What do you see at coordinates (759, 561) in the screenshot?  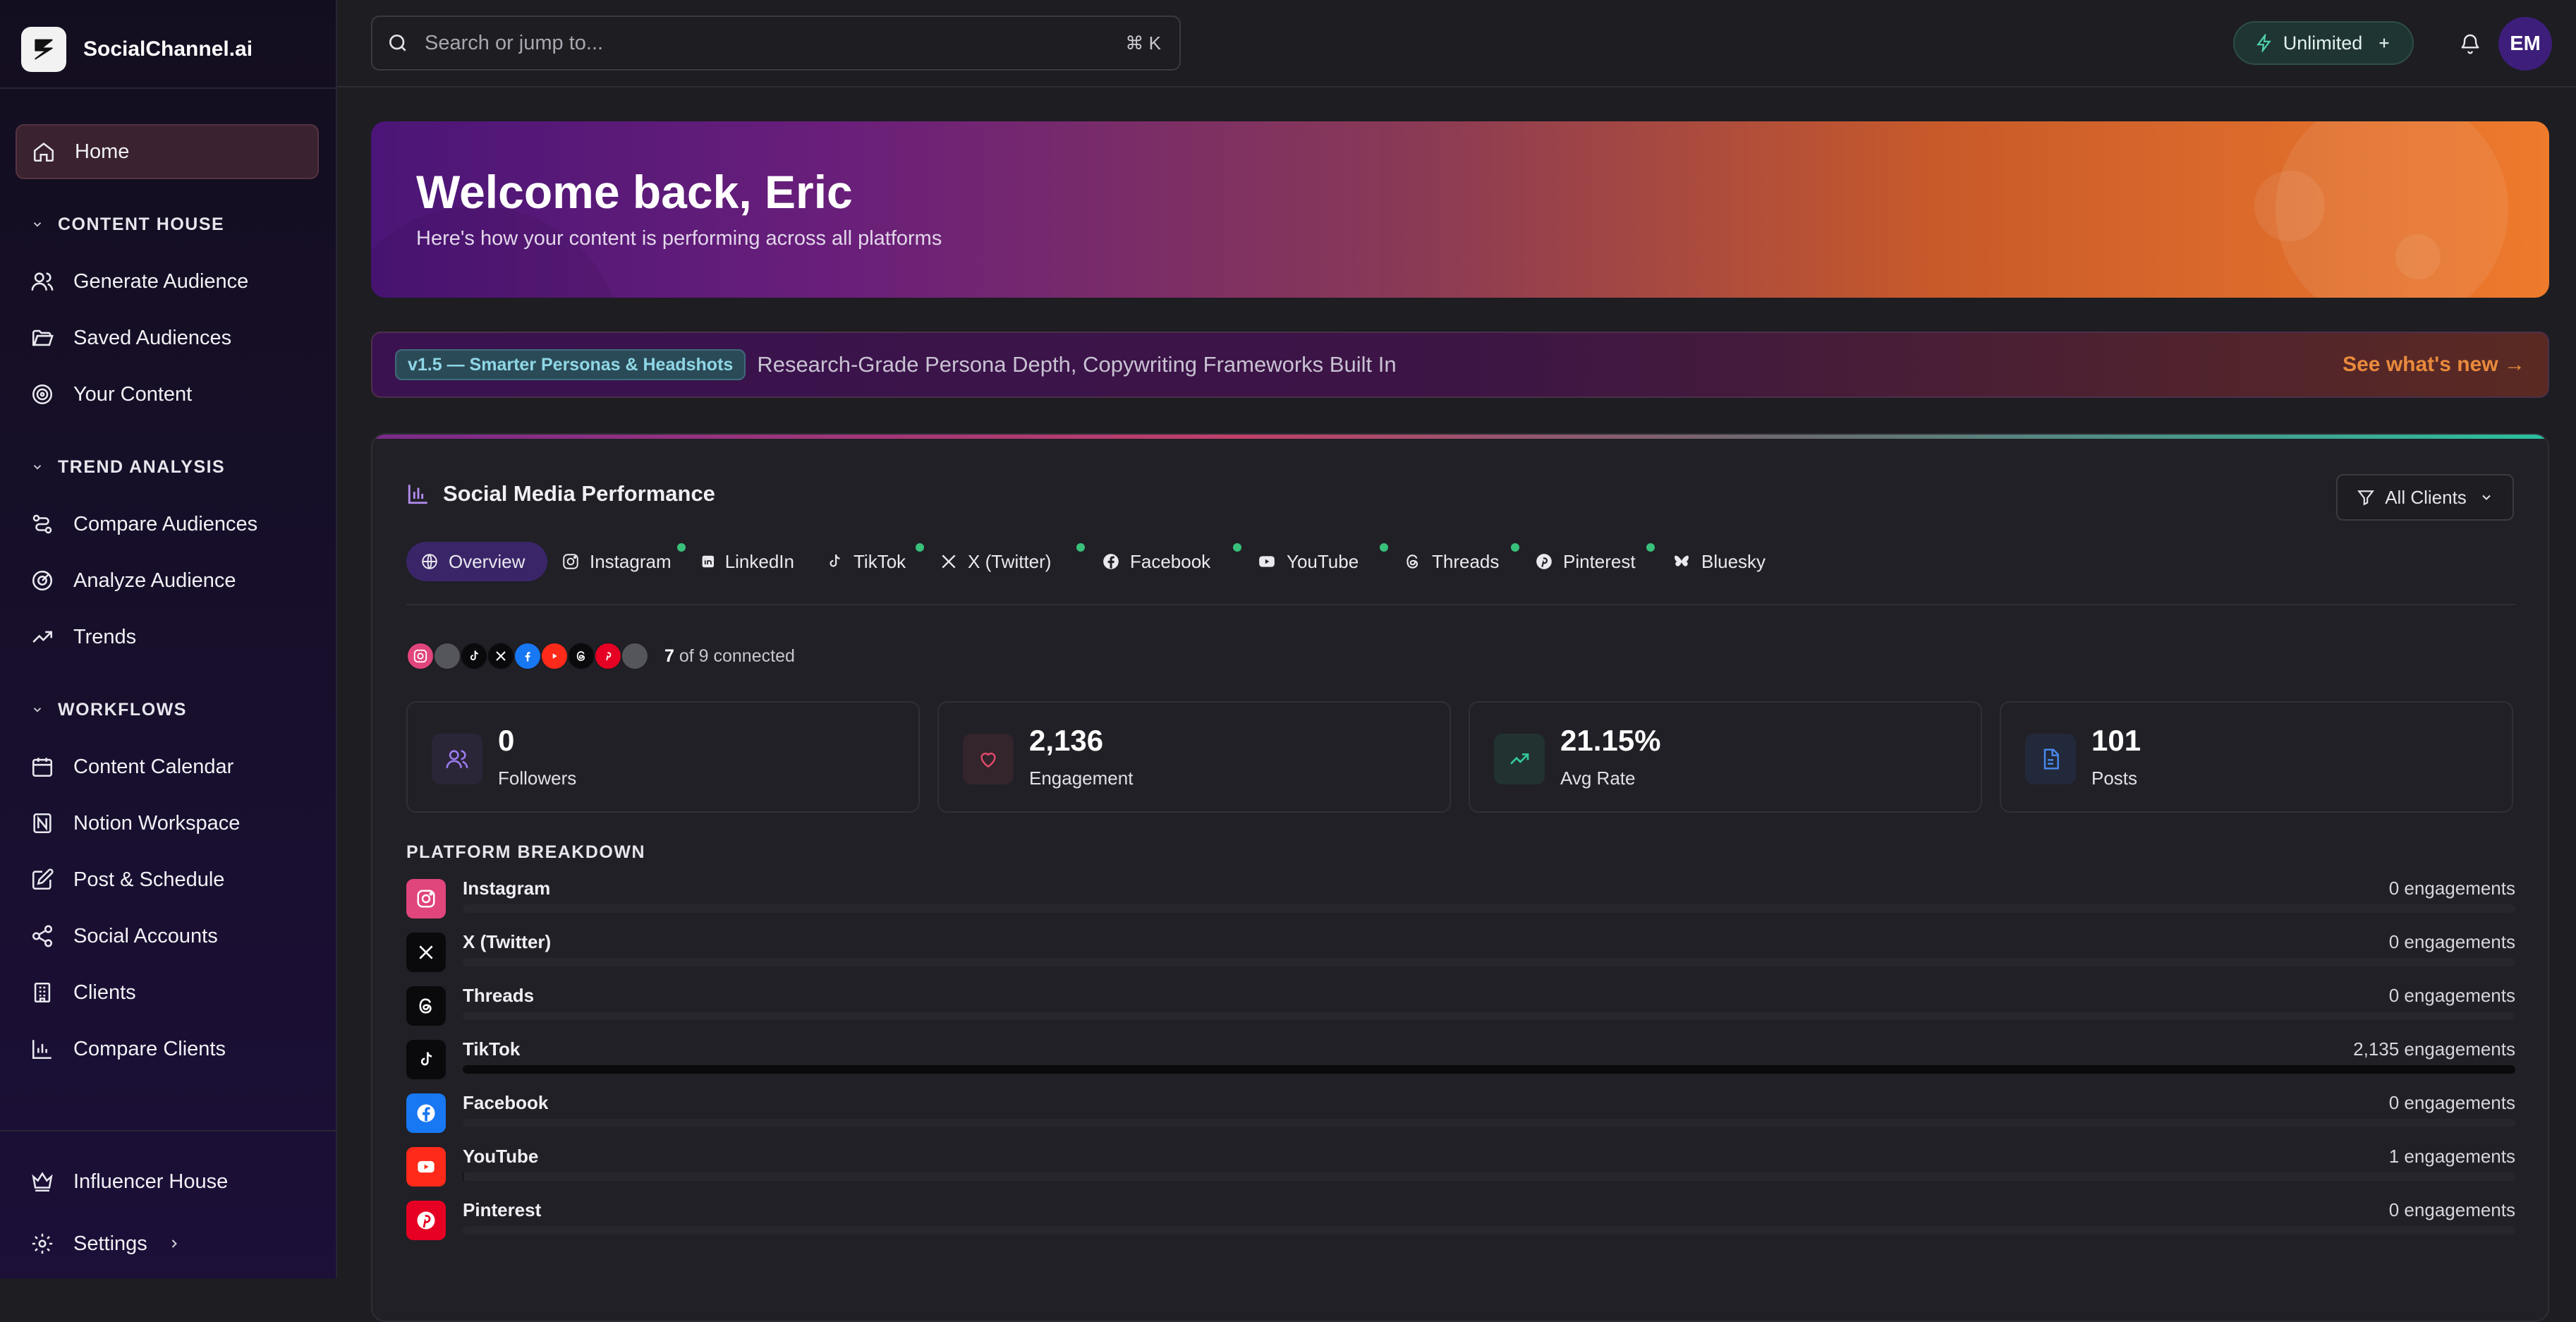 I see `tab-label: LinkedIn` at bounding box center [759, 561].